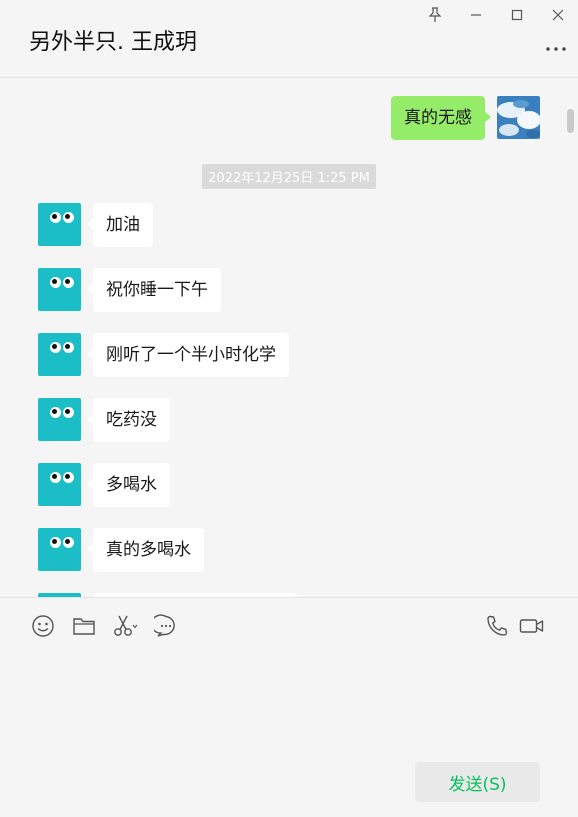  Describe the element at coordinates (497, 626) in the screenshot. I see `voice-call-icon` at that location.